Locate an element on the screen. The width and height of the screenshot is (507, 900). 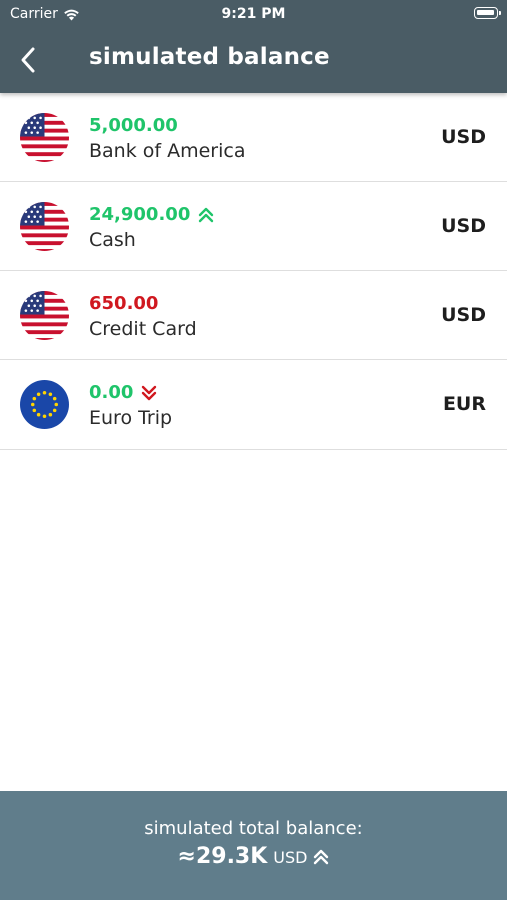
account-name: Cash is located at coordinates (112, 240).